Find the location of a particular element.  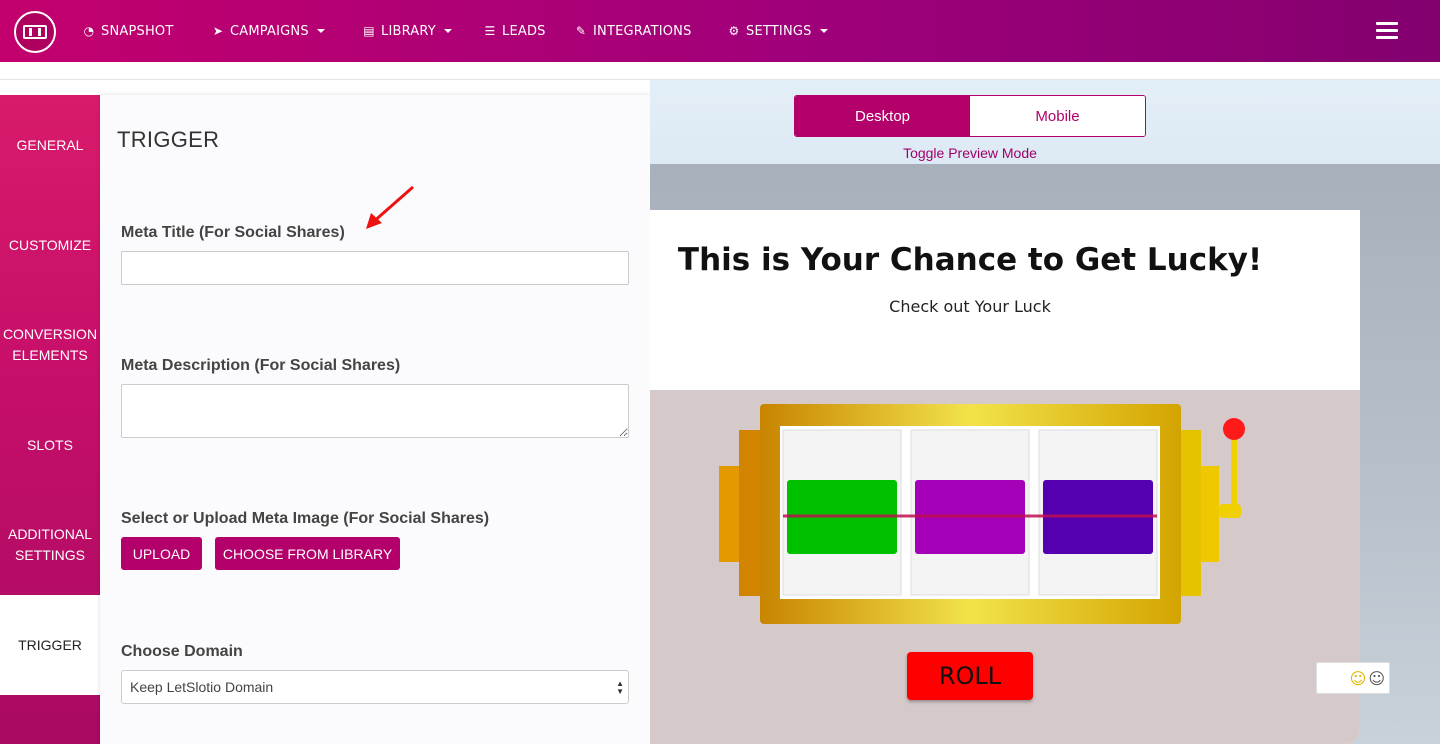

preview-title: This is Your Chance to Get Lucky! is located at coordinates (970, 260).